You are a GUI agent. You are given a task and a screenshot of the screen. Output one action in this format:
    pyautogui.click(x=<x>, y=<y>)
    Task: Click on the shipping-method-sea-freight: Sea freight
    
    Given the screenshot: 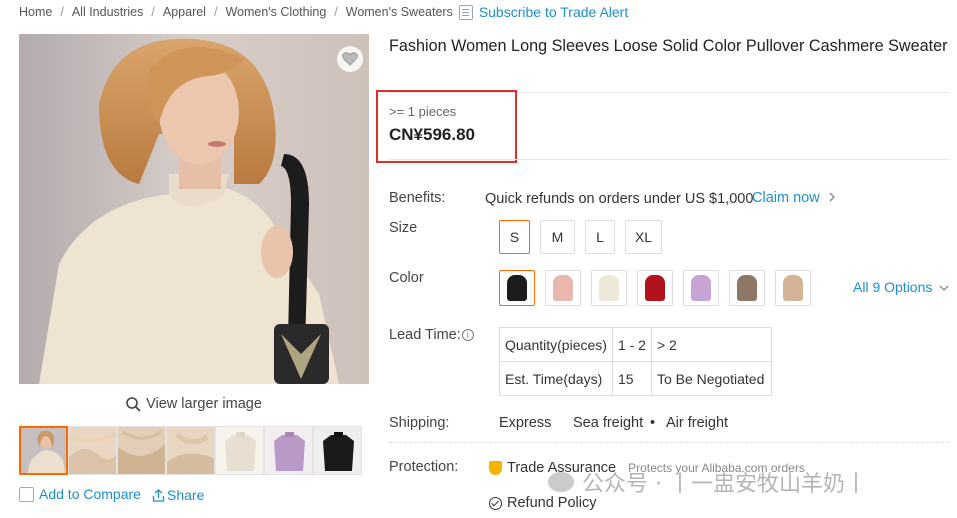 What is the action you would take?
    pyautogui.click(x=608, y=423)
    